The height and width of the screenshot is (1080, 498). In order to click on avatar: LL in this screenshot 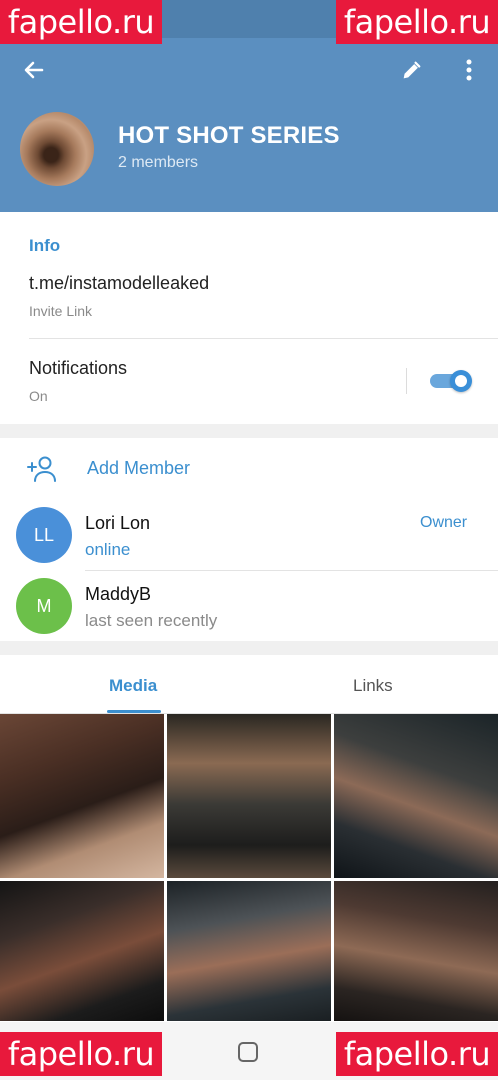, I will do `click(44, 535)`.